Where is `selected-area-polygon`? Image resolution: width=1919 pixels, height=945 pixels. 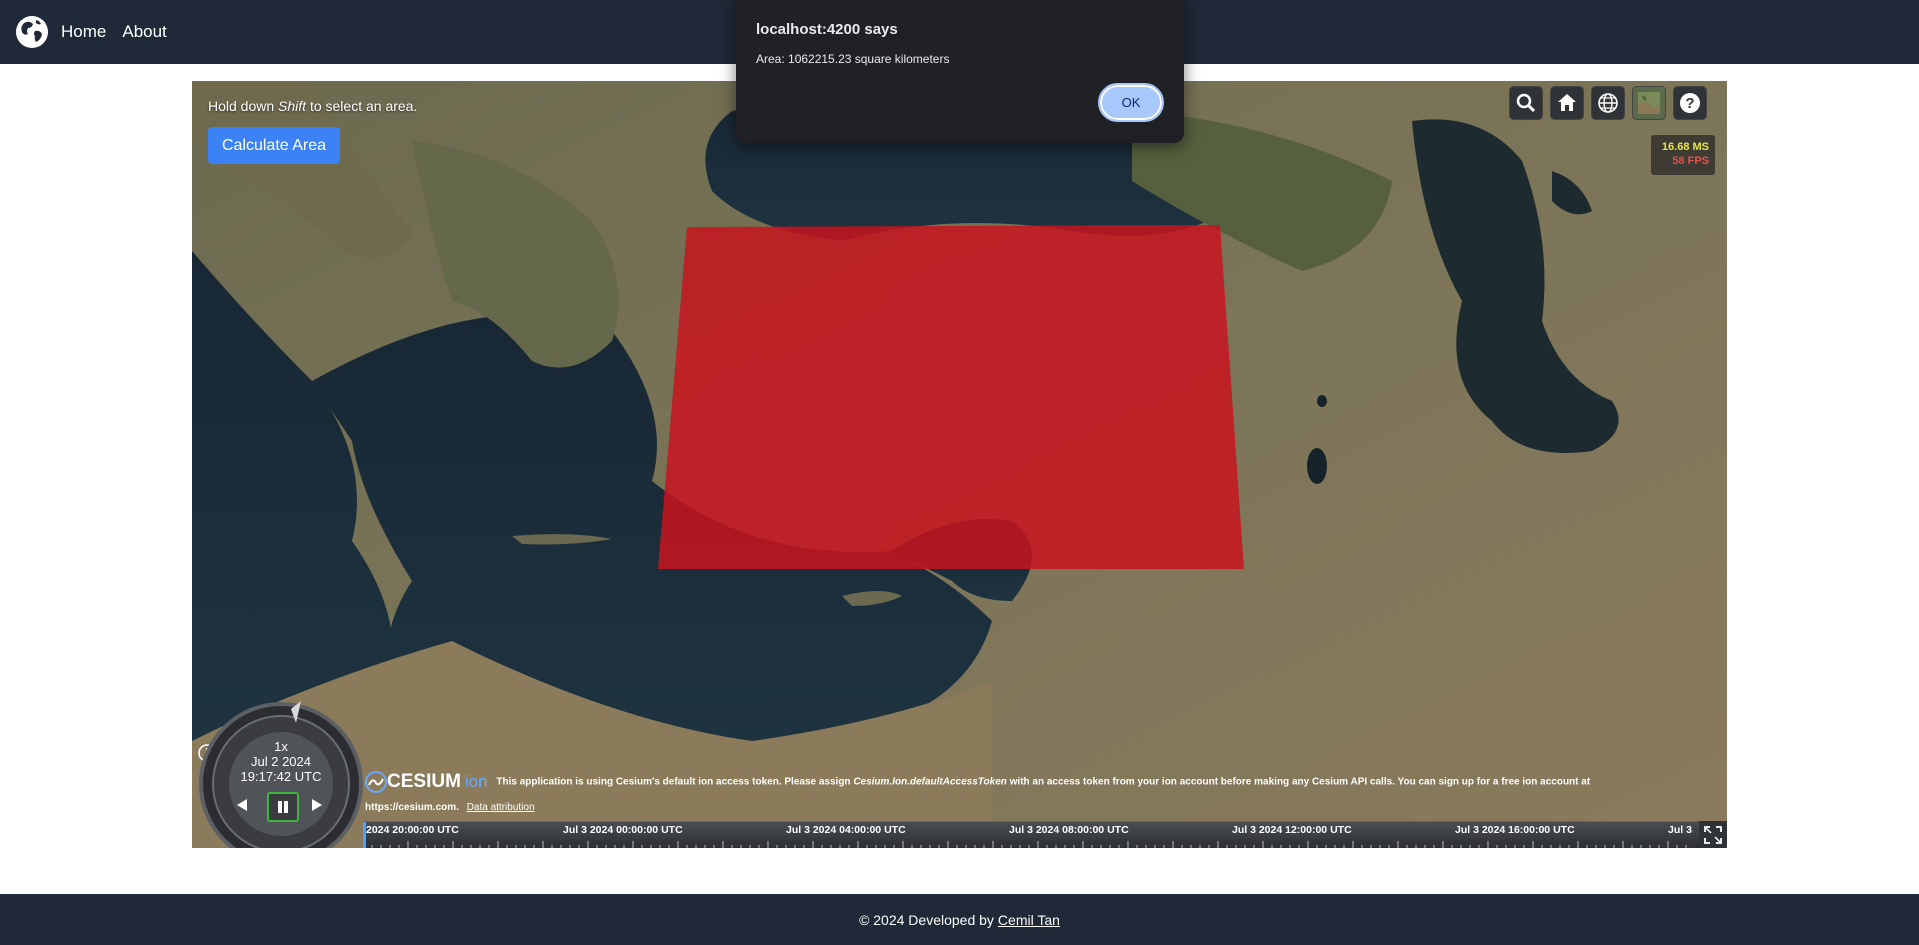 selected-area-polygon is located at coordinates (951, 397).